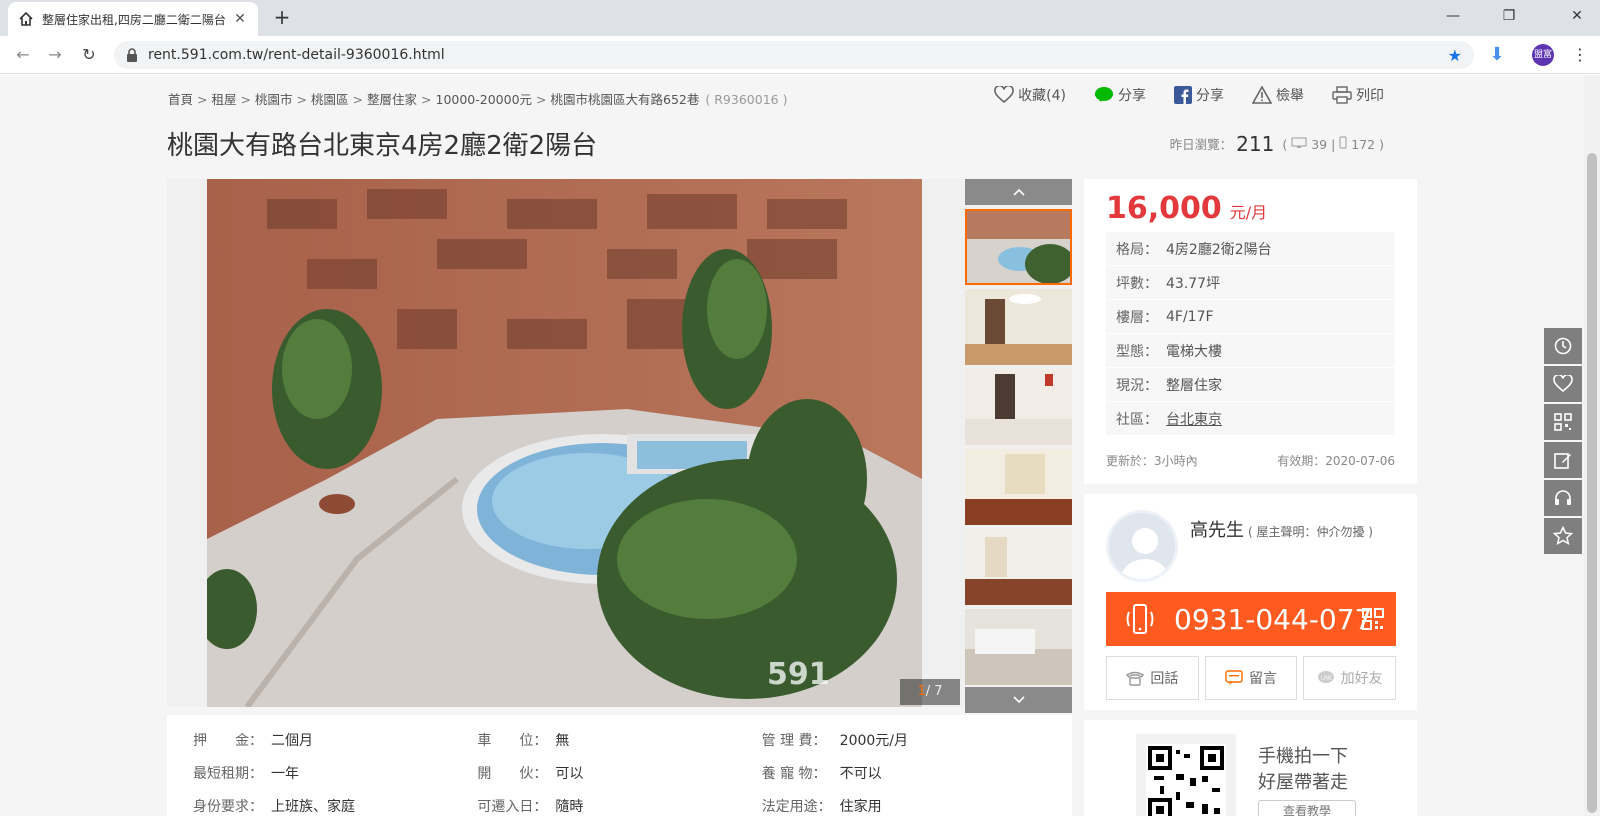 The height and width of the screenshot is (816, 1600). I want to click on attr-community: 社區： 台北東京, so click(1250, 419).